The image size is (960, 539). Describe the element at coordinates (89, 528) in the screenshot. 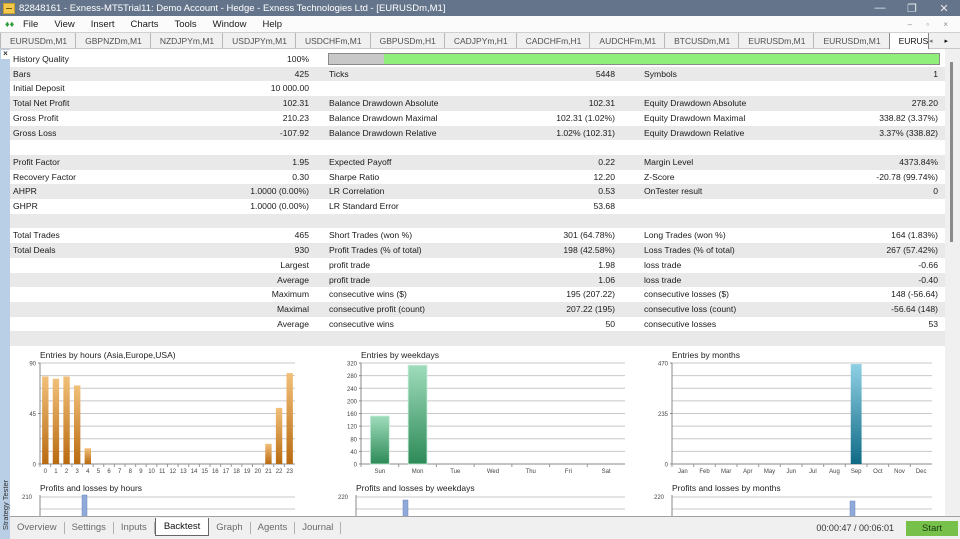

I see `tab-settings: Settings` at that location.